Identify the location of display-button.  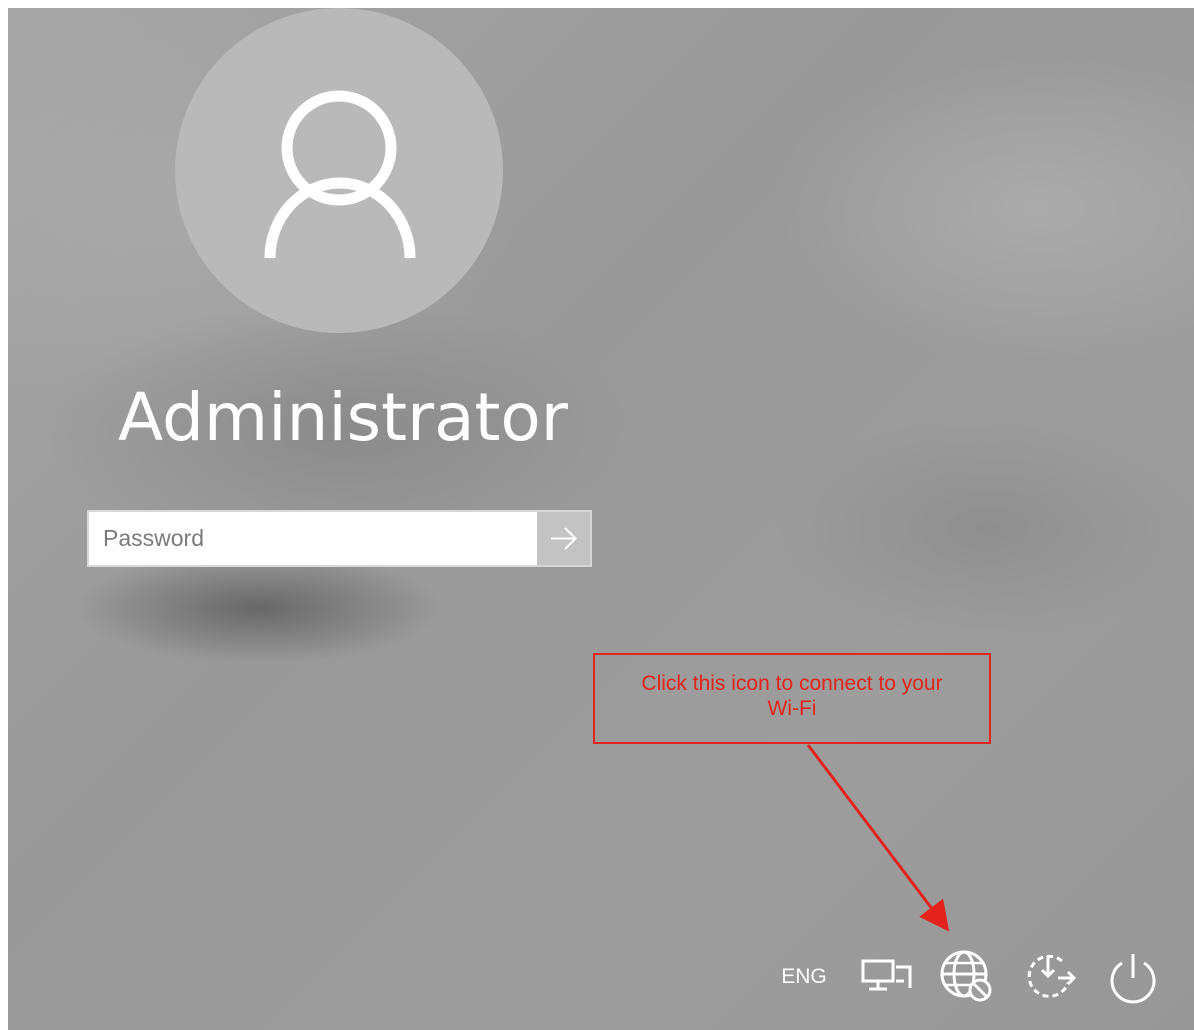
(887, 976).